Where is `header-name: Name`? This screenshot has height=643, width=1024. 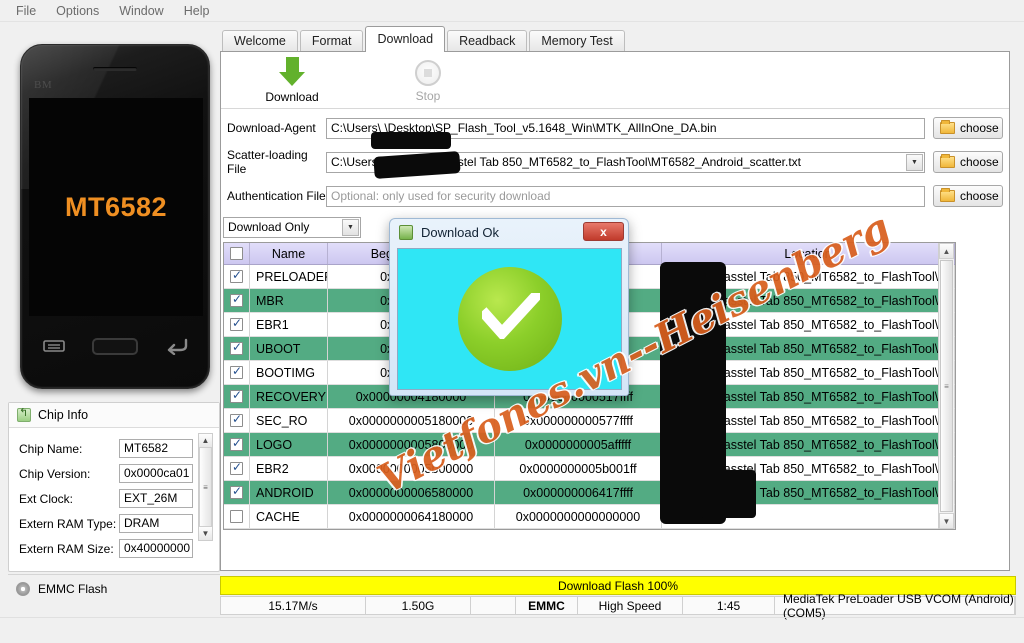 header-name: Name is located at coordinates (289, 253).